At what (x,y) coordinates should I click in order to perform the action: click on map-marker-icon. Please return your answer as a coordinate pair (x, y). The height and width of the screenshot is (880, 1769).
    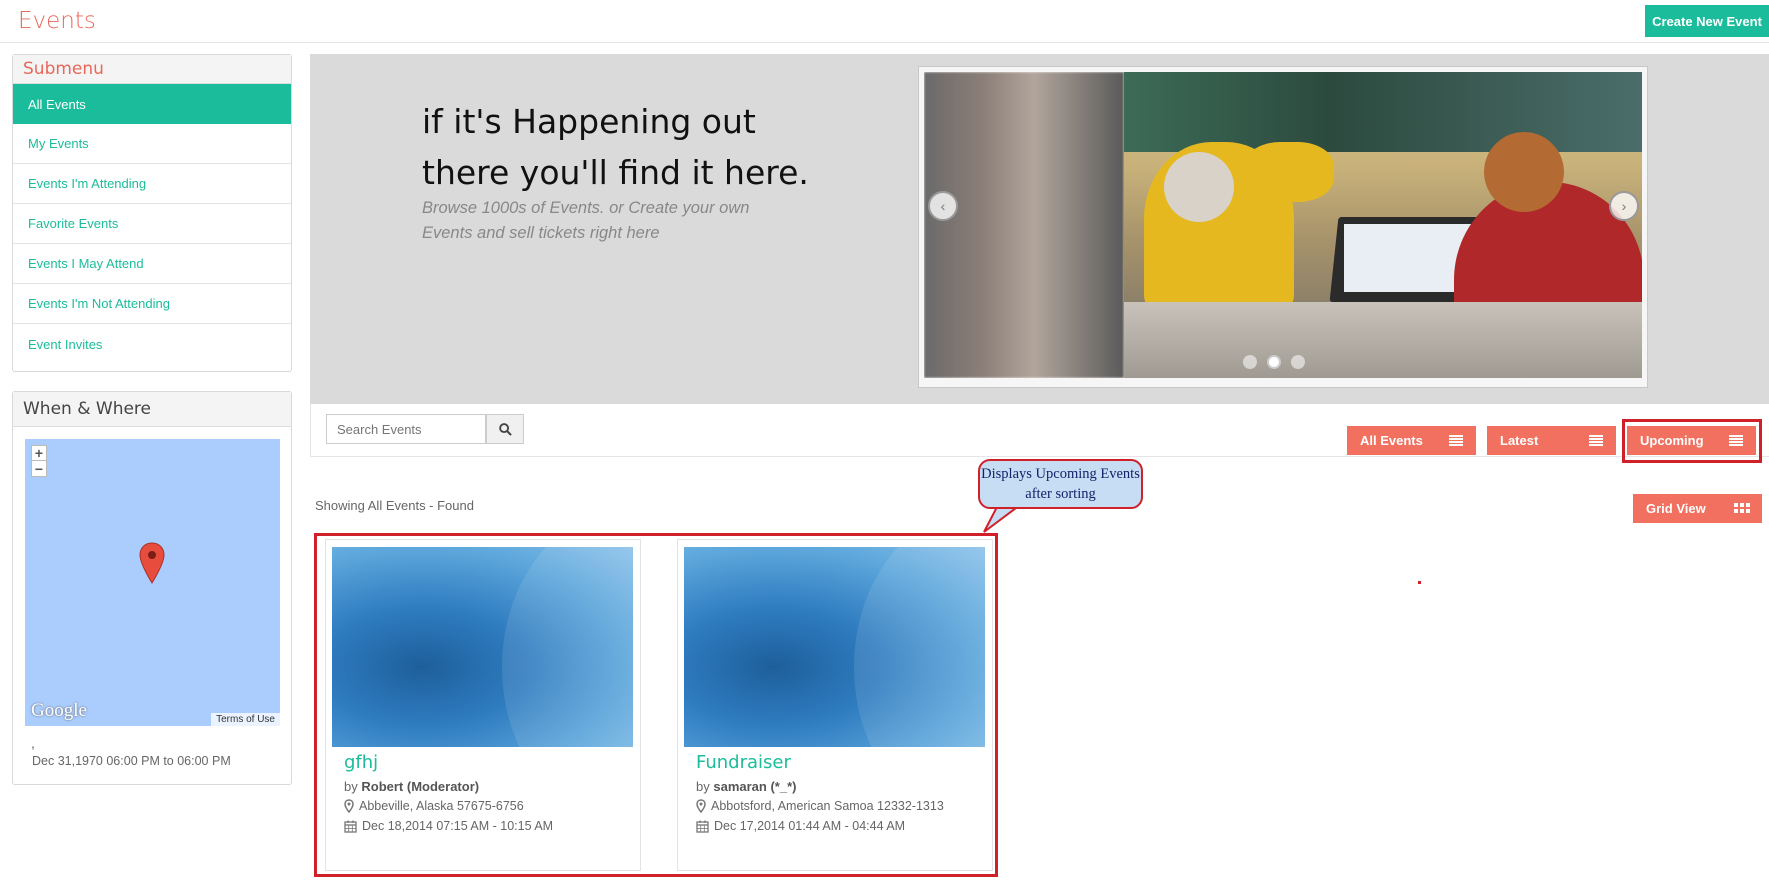
    Looking at the image, I should click on (152, 563).